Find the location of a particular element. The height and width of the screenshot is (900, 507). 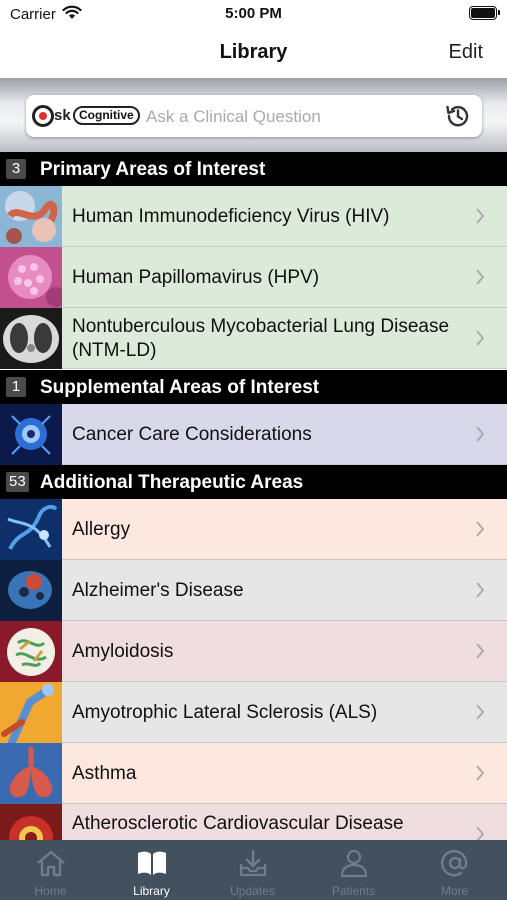

navigation-bar: Library Edit is located at coordinates (253, 53).